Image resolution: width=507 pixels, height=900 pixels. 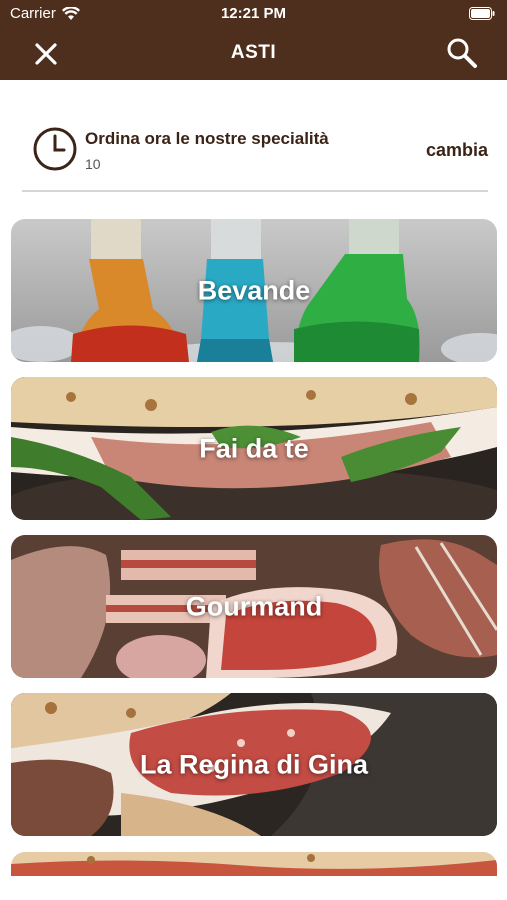 I want to click on category-label: Fai da te, so click(x=254, y=448).